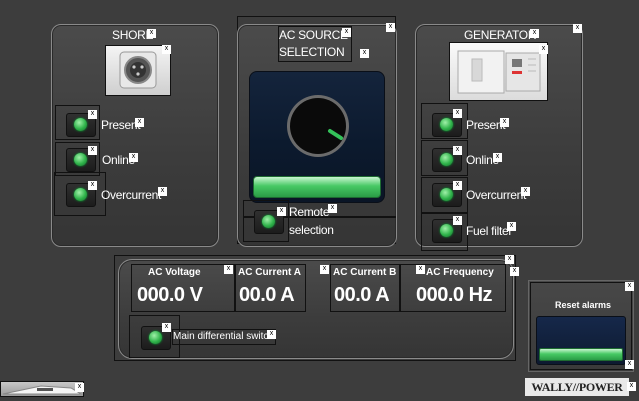 The image size is (639, 401). Describe the element at coordinates (309, 212) in the screenshot. I see `remote-selection-label-line1: Remote` at that location.